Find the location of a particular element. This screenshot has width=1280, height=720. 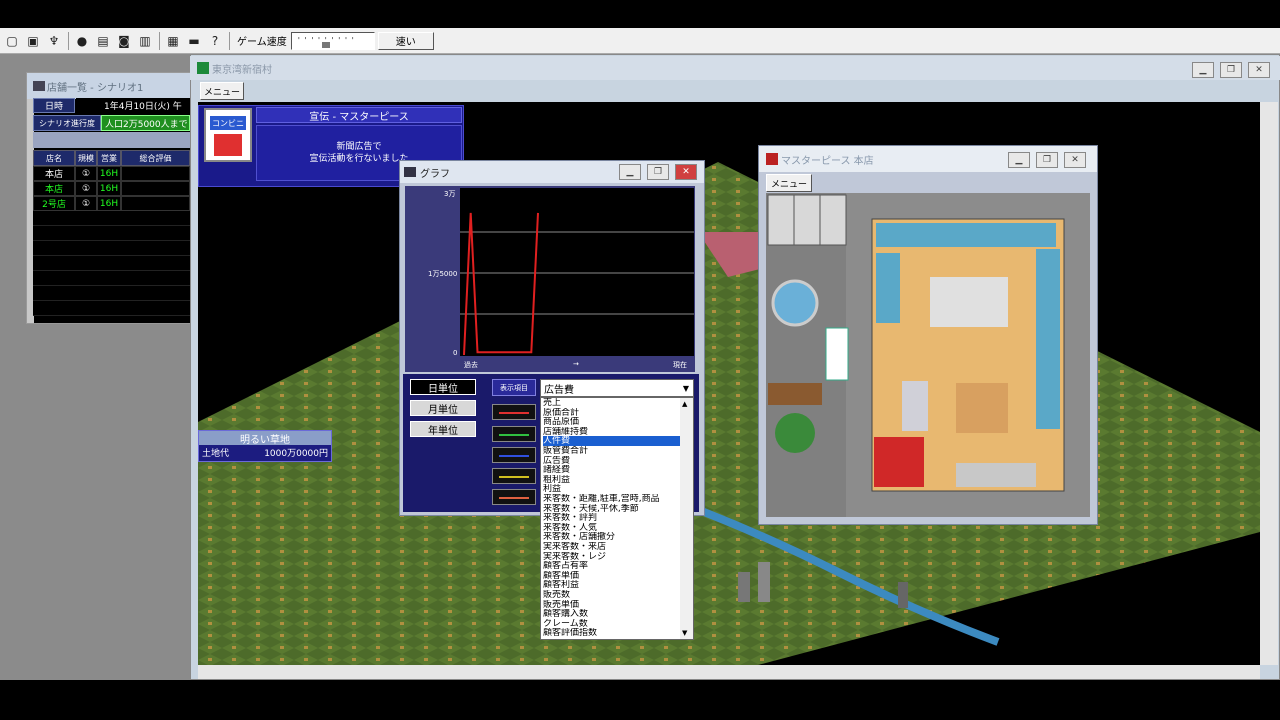

dropdown-option: クレーム数 is located at coordinates (612, 624).